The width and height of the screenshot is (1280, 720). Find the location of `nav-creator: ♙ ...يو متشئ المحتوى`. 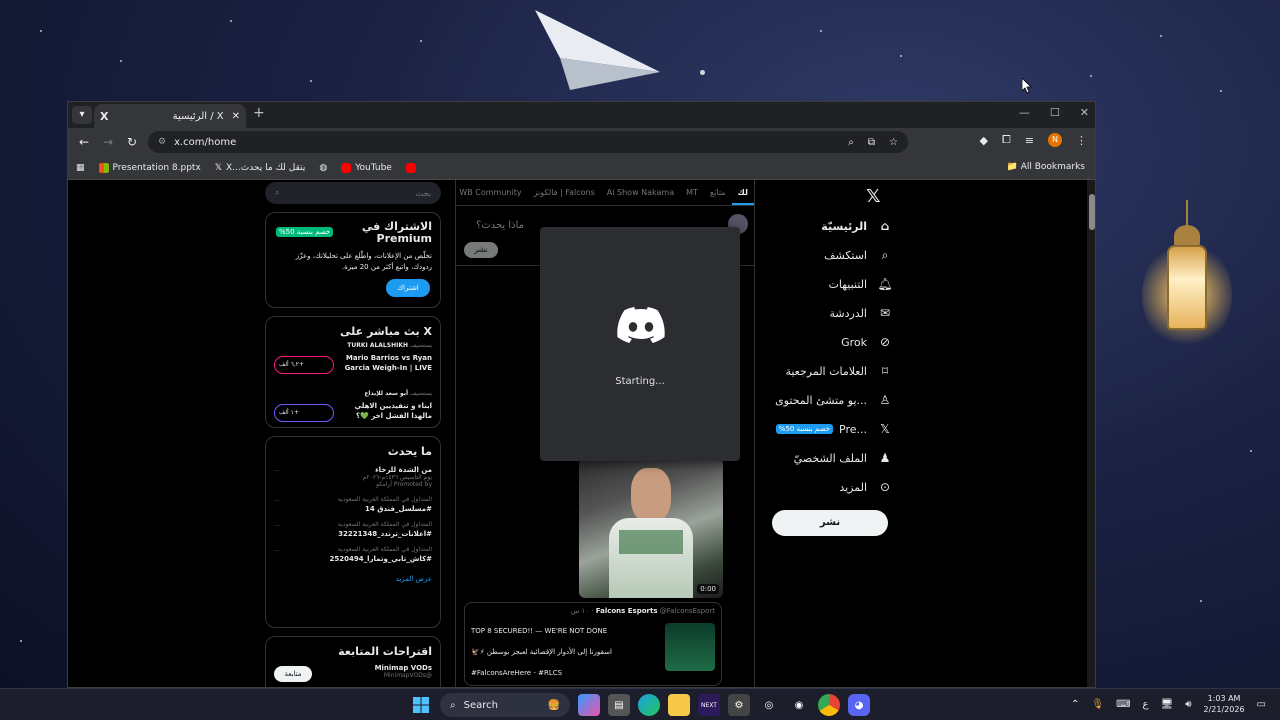

nav-creator: ♙ ...يو متشئ المحتوى is located at coordinates (830, 400).